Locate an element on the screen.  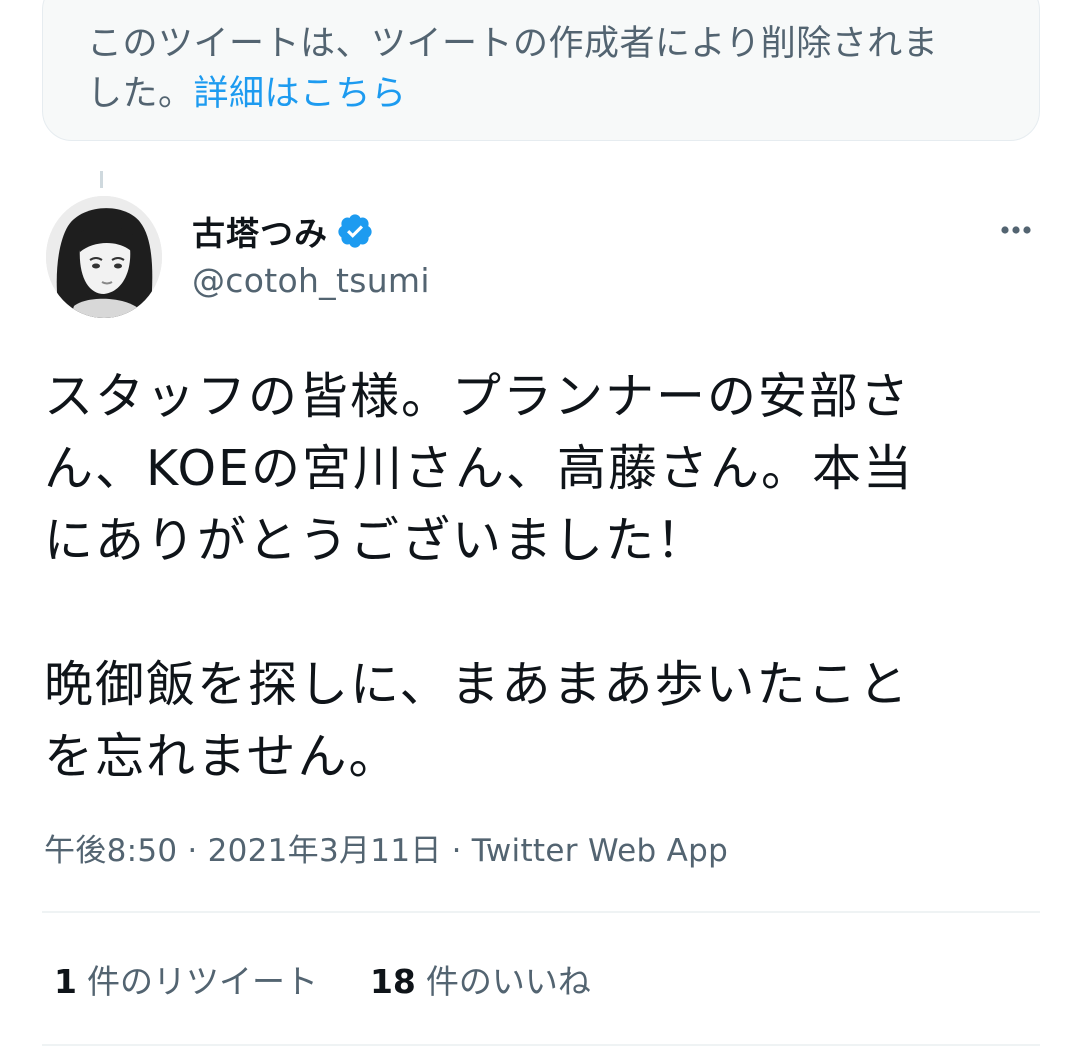
tweet-source: Twitter Web App is located at coordinates (600, 851).